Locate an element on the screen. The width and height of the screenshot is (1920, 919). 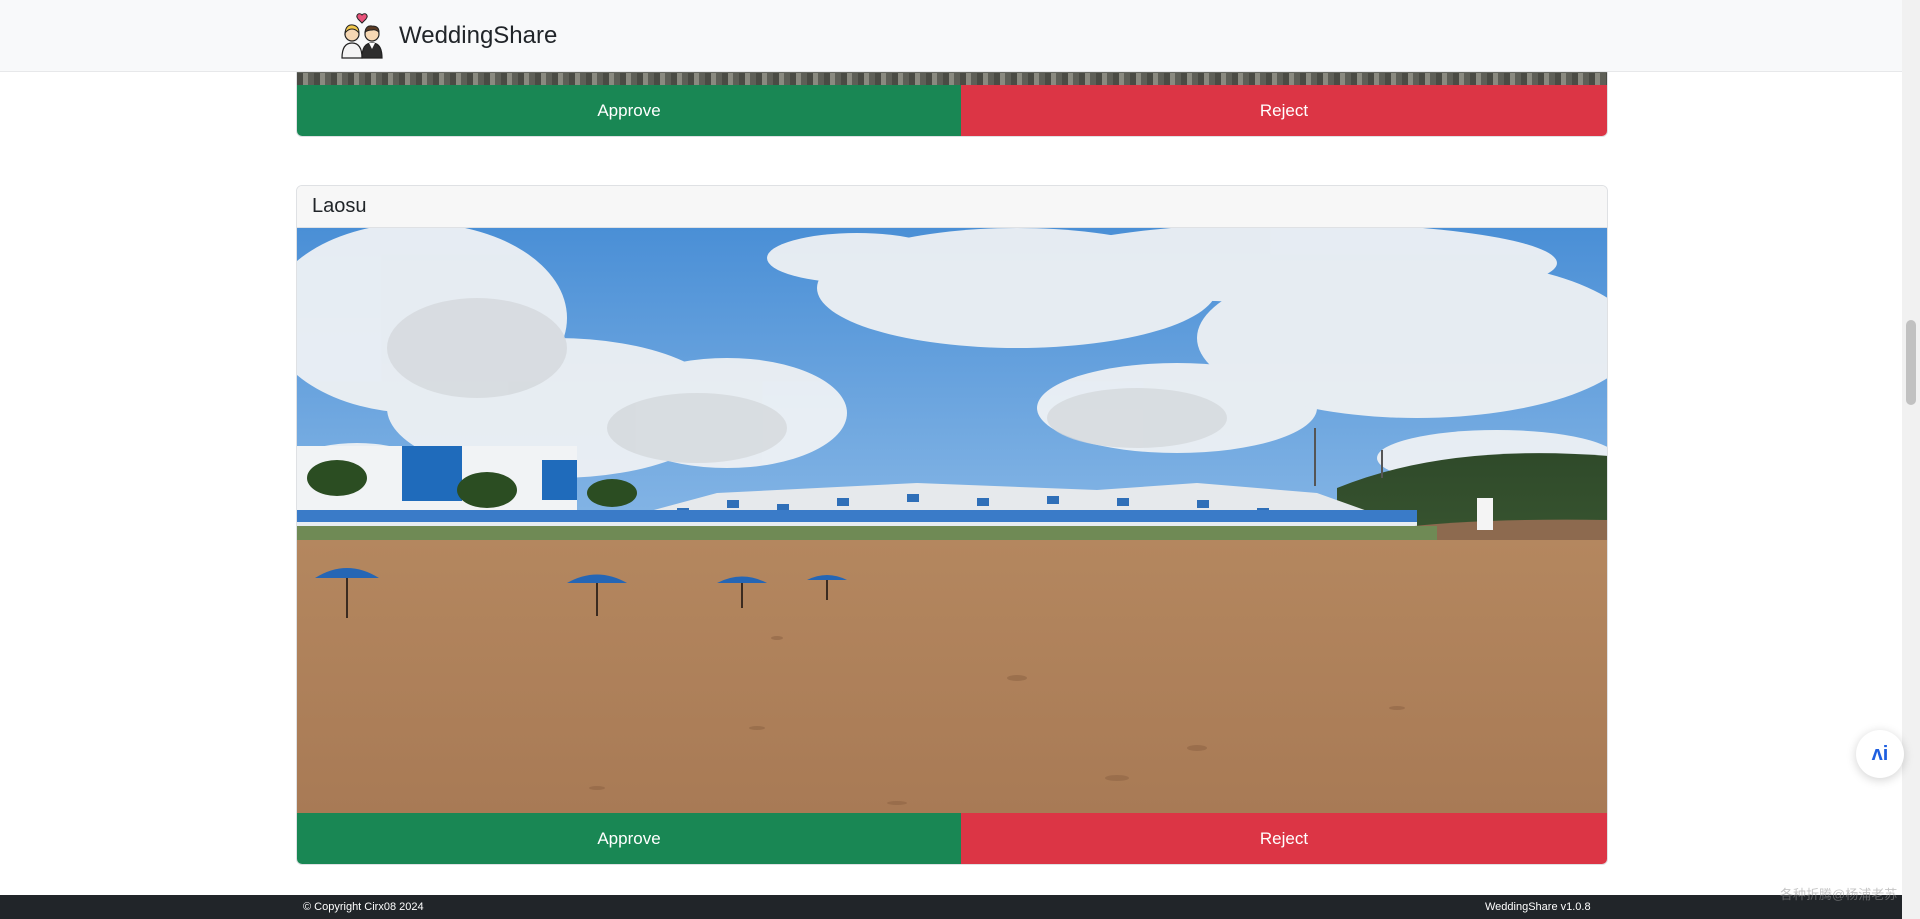
brand-name: WeddingShare is located at coordinates (478, 35).